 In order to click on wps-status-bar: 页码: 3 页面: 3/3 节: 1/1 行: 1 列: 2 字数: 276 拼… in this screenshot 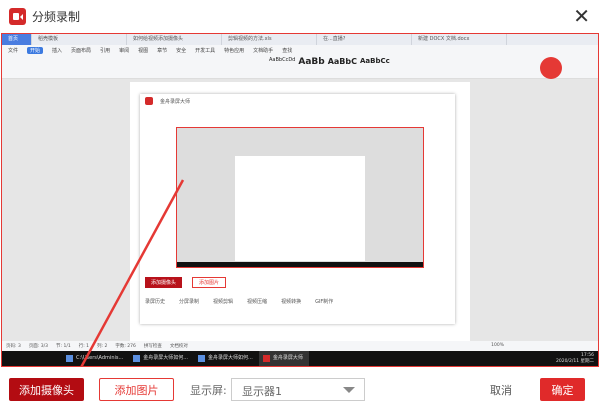, I will do `click(300, 346)`.